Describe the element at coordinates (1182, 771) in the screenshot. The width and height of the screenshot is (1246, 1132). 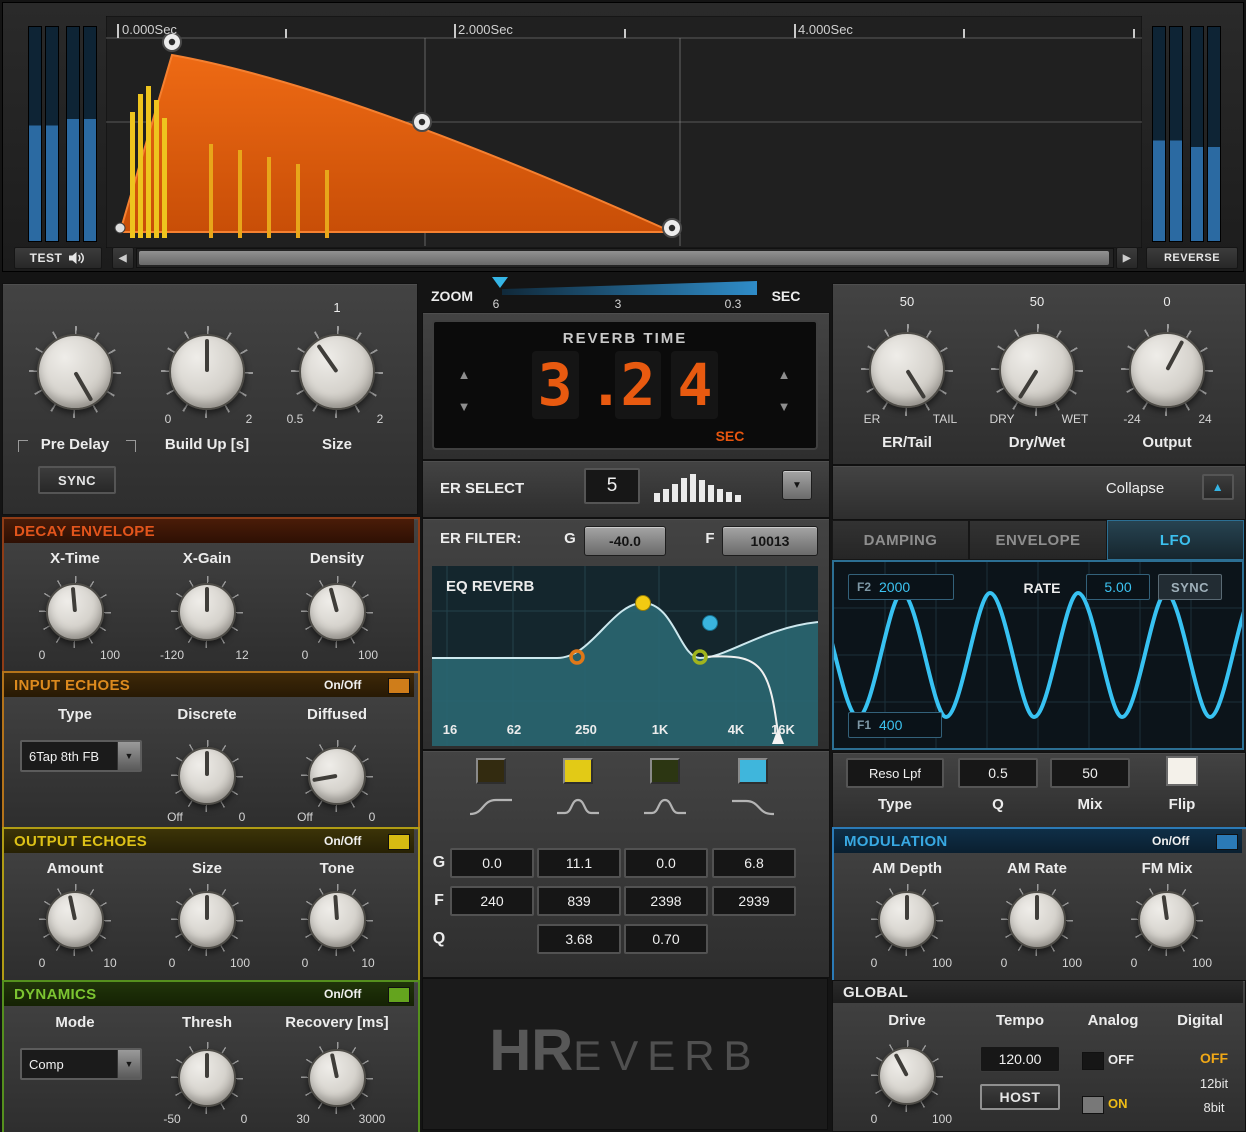
I see `lfo-flip-swatch` at that location.